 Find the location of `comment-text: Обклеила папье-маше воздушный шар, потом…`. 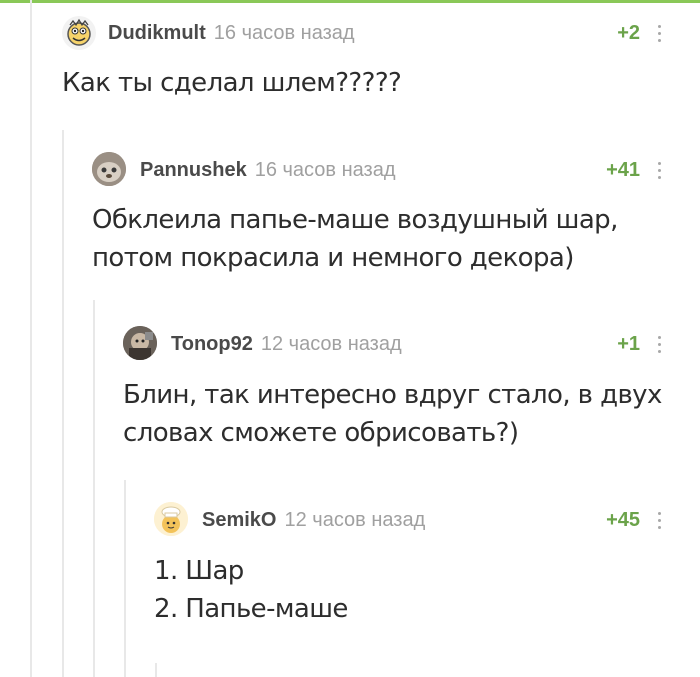

comment-text: Обклеила папье-маше воздушный шар, потом… is located at coordinates (355, 239).